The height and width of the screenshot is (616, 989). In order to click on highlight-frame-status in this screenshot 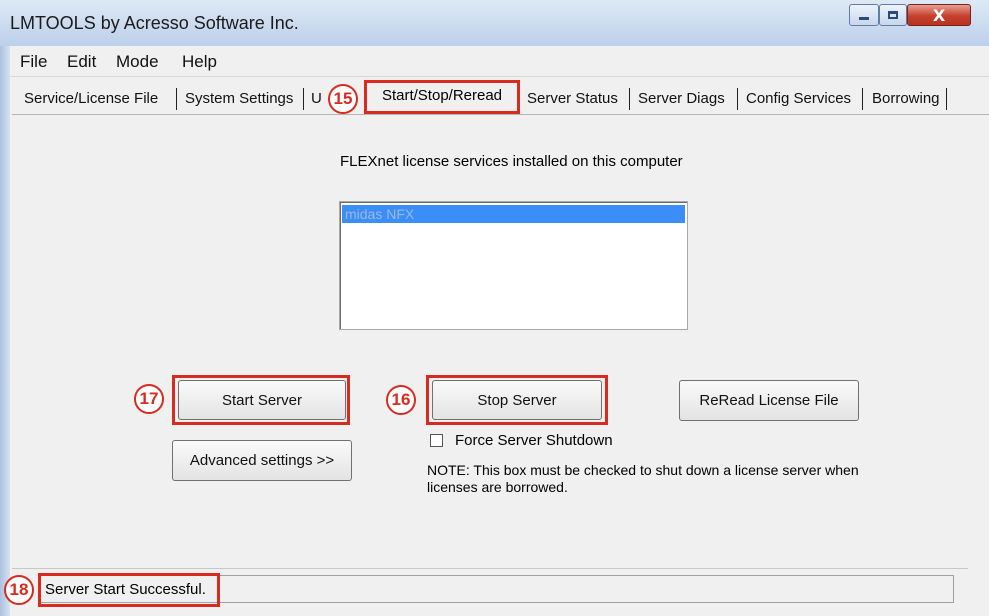, I will do `click(129, 590)`.